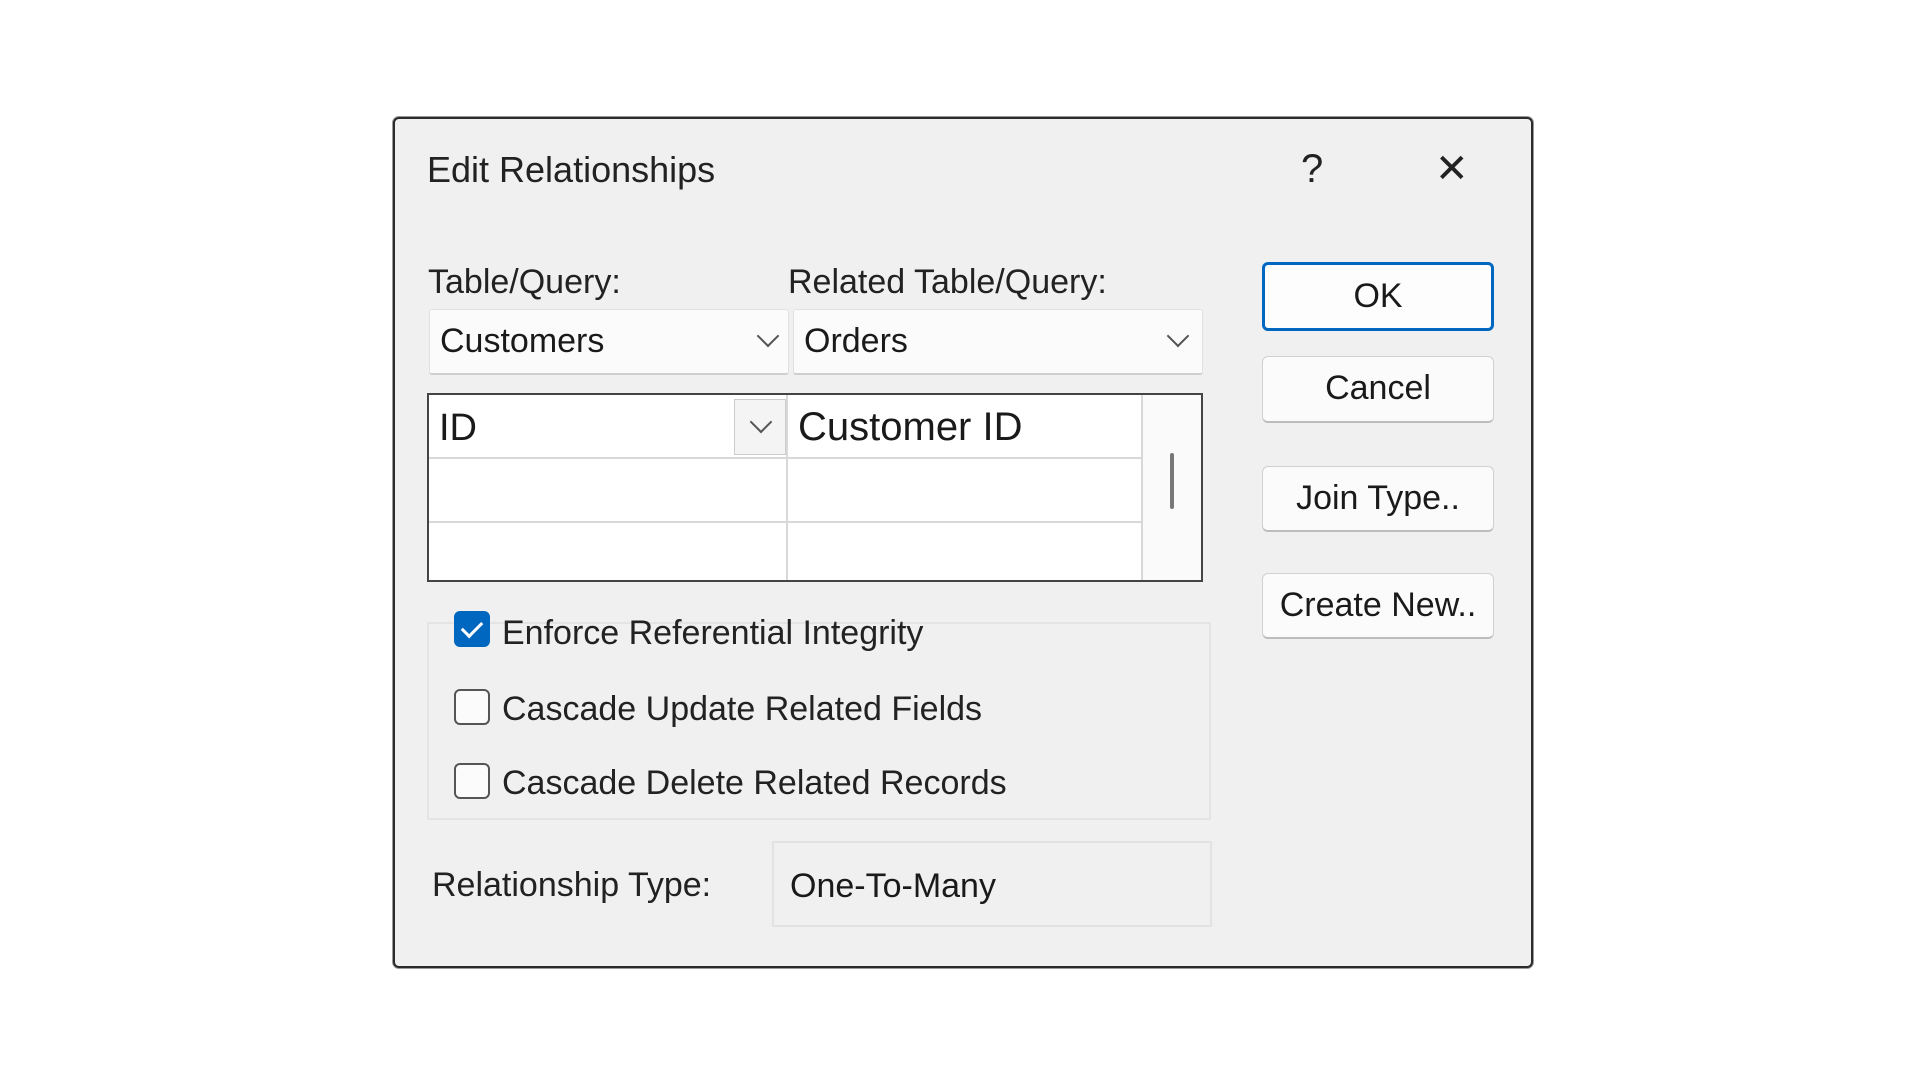  What do you see at coordinates (1452, 169) in the screenshot?
I see `close-button: ✕` at bounding box center [1452, 169].